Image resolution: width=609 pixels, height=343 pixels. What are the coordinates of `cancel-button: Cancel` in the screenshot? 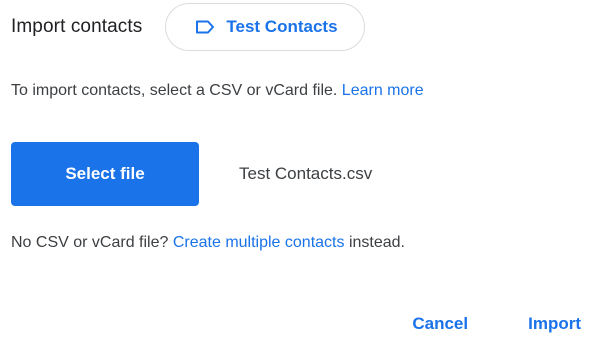 It's located at (440, 324).